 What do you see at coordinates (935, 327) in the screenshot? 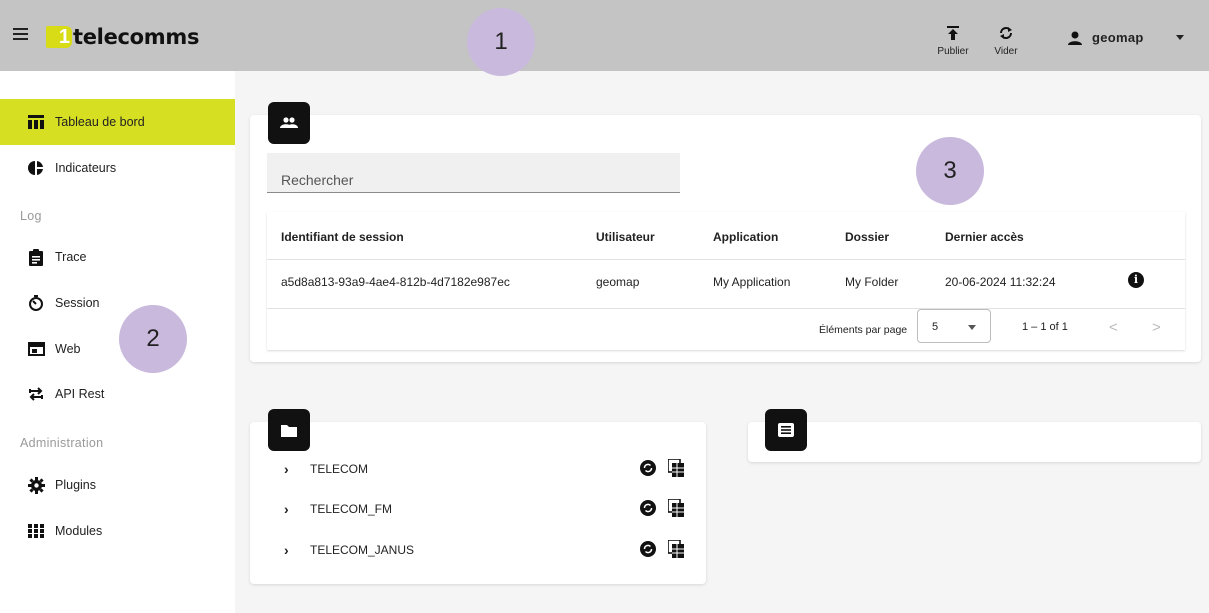
I see `items-per-page-value: 5` at bounding box center [935, 327].